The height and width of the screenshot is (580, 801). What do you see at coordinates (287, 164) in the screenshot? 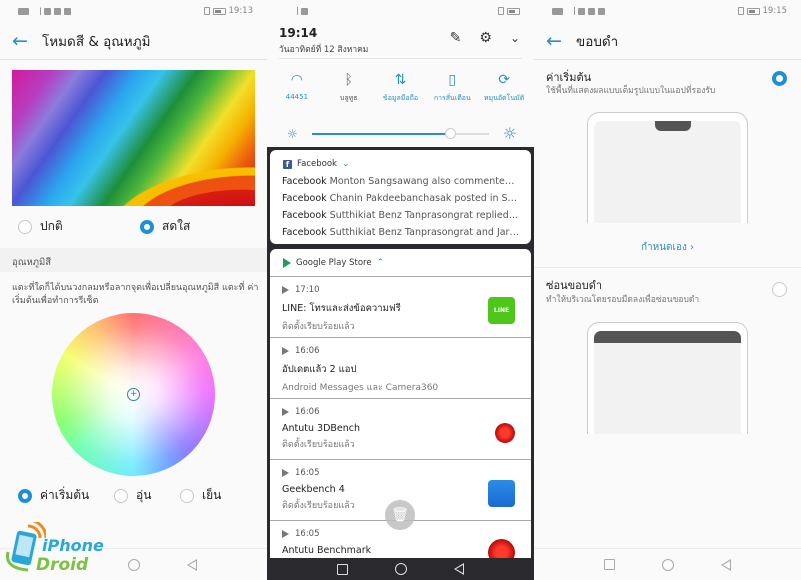
I see `facebook-icon: f` at bounding box center [287, 164].